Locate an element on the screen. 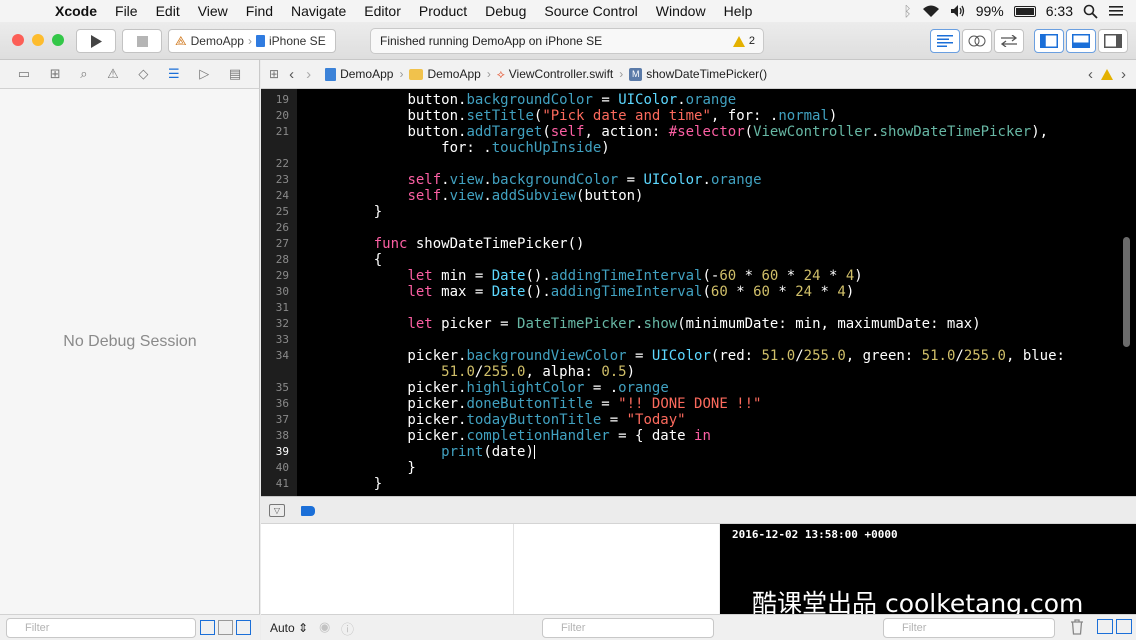  line-number: 23 is located at coordinates (275, 180).